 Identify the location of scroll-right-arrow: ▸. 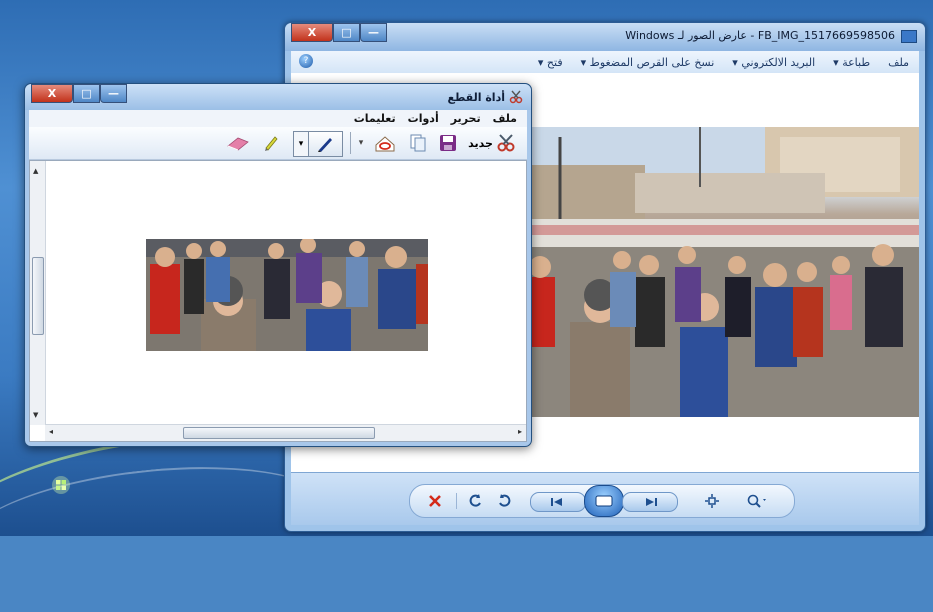
(520, 431).